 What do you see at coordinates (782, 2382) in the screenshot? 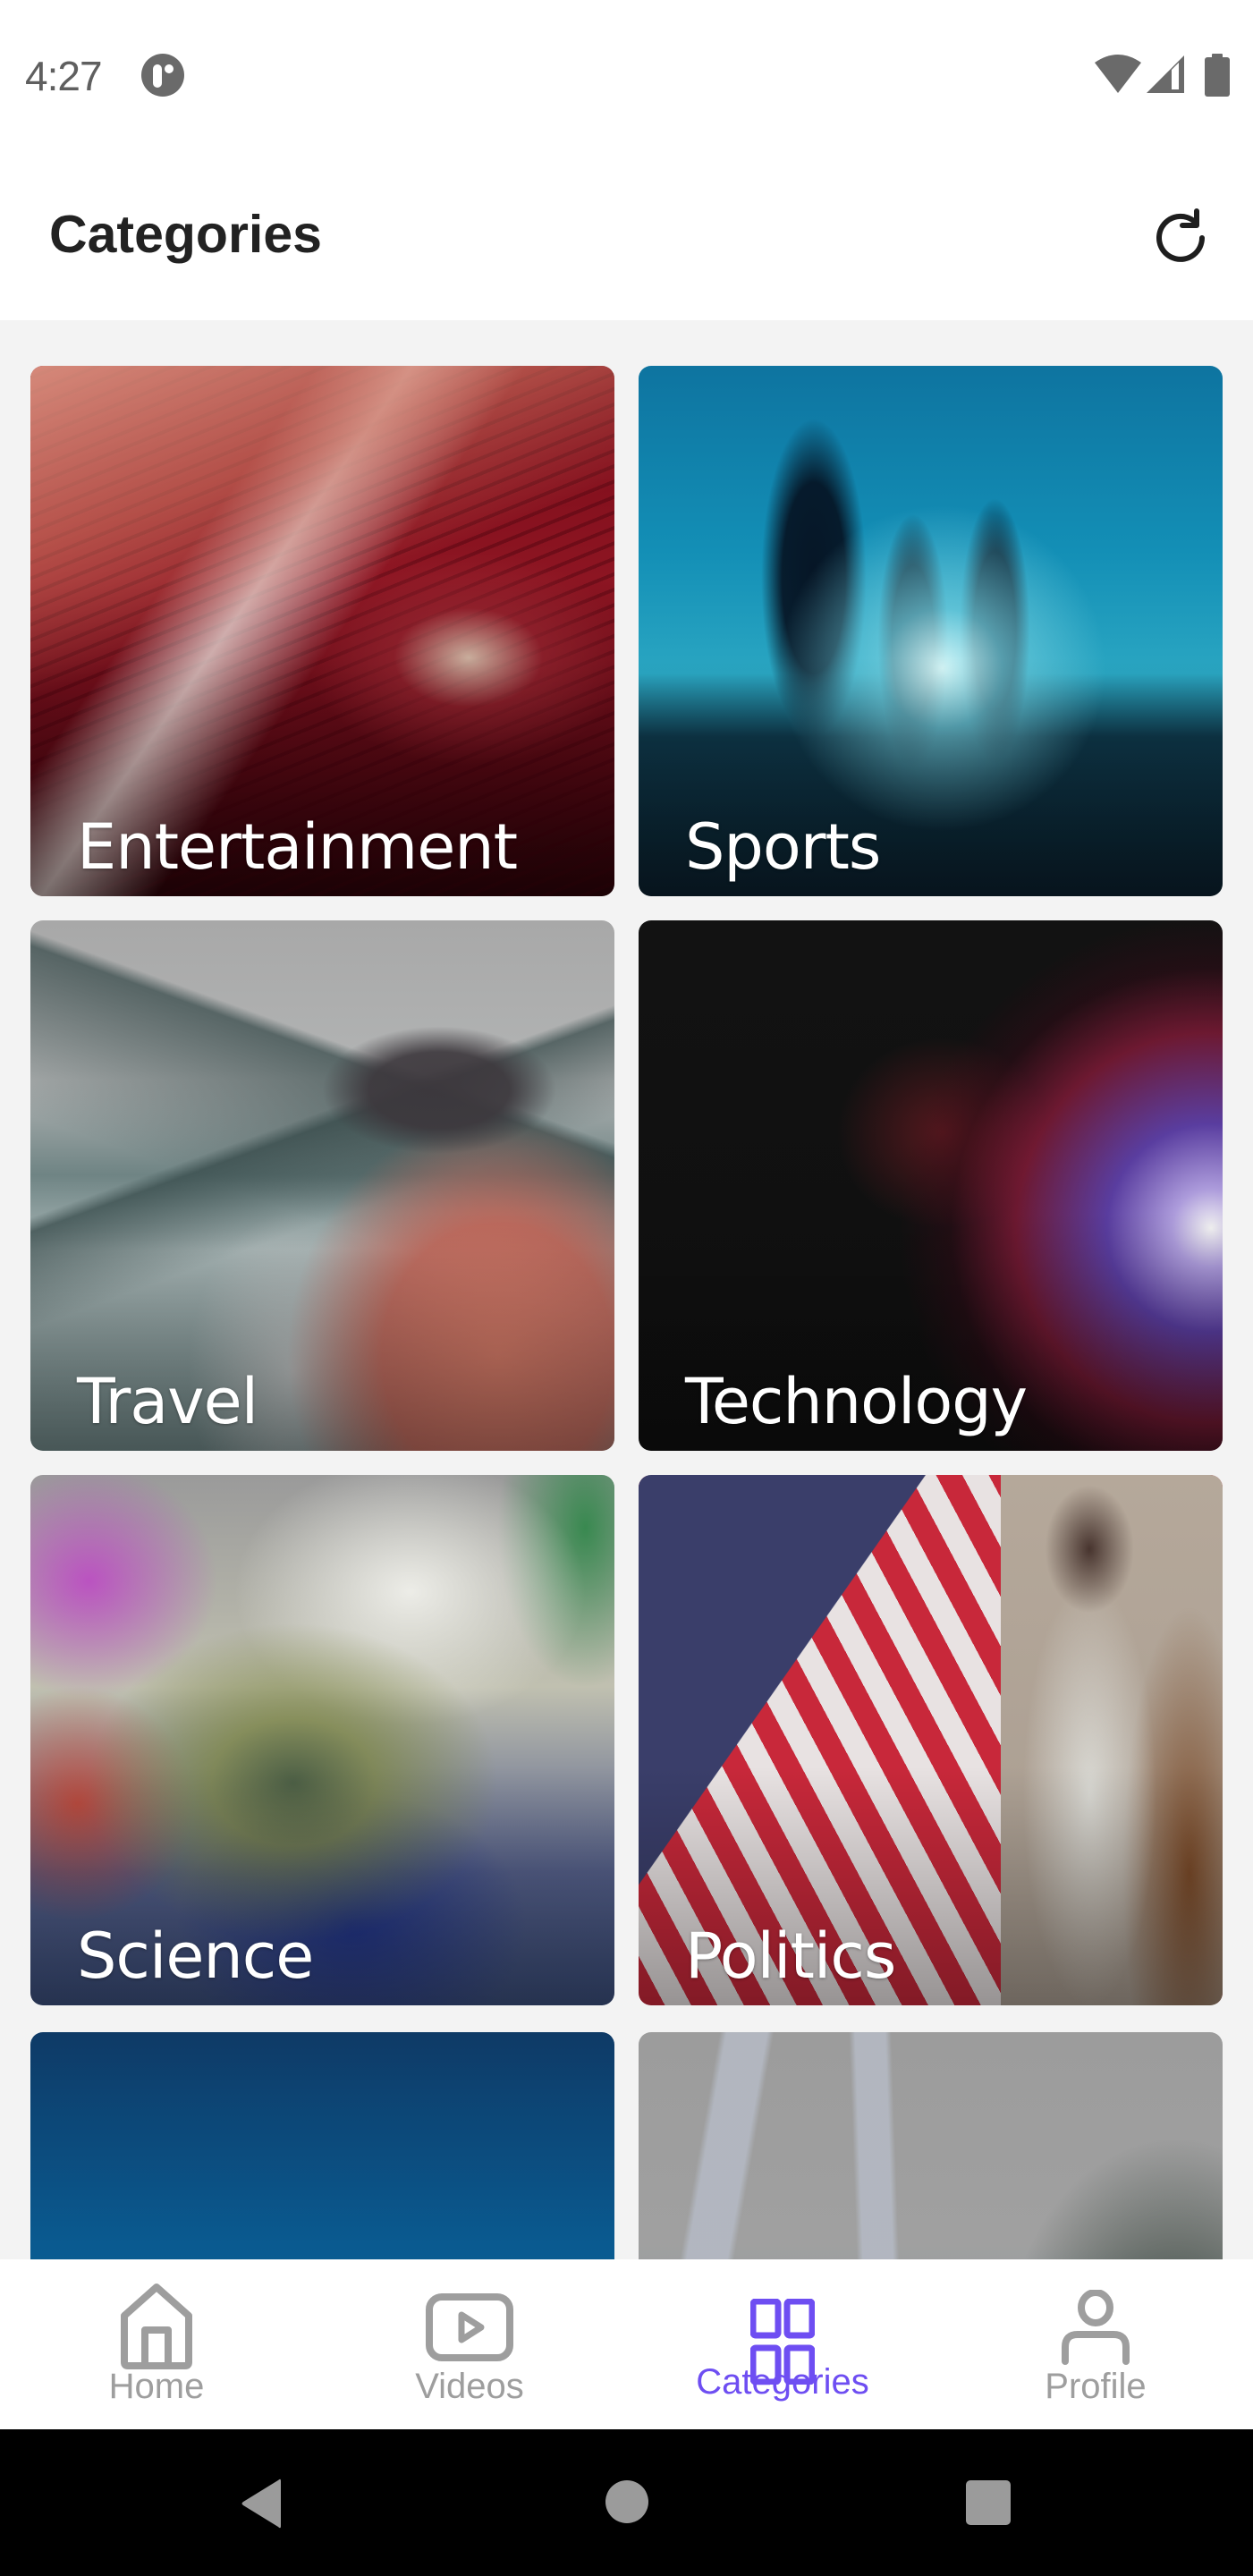
I see `nav-label: Categories` at bounding box center [782, 2382].